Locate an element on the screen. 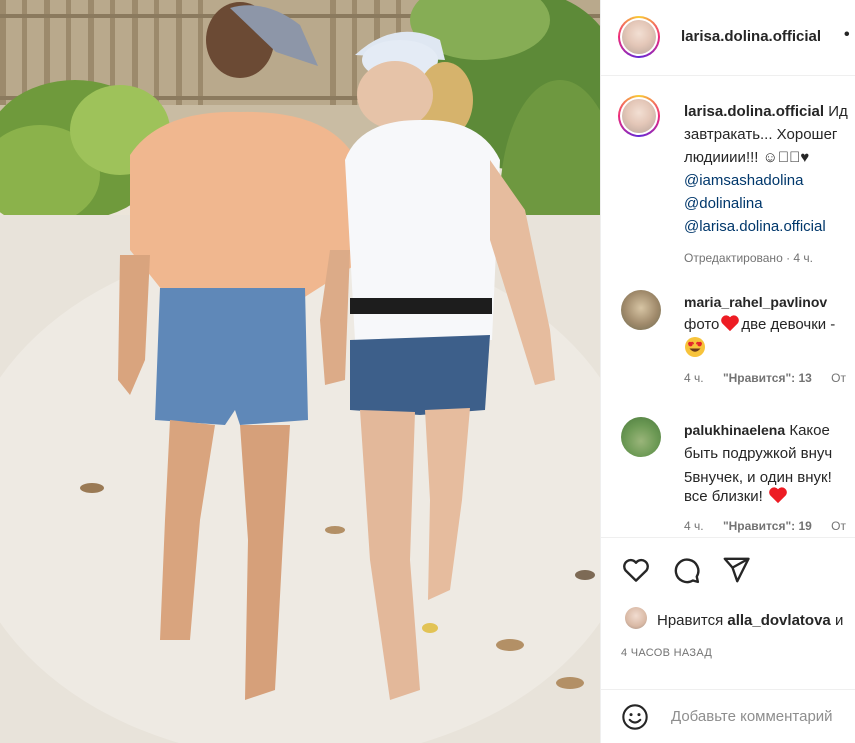 The height and width of the screenshot is (743, 855). comment-text-line: быть подружкой внуч is located at coordinates (758, 453).